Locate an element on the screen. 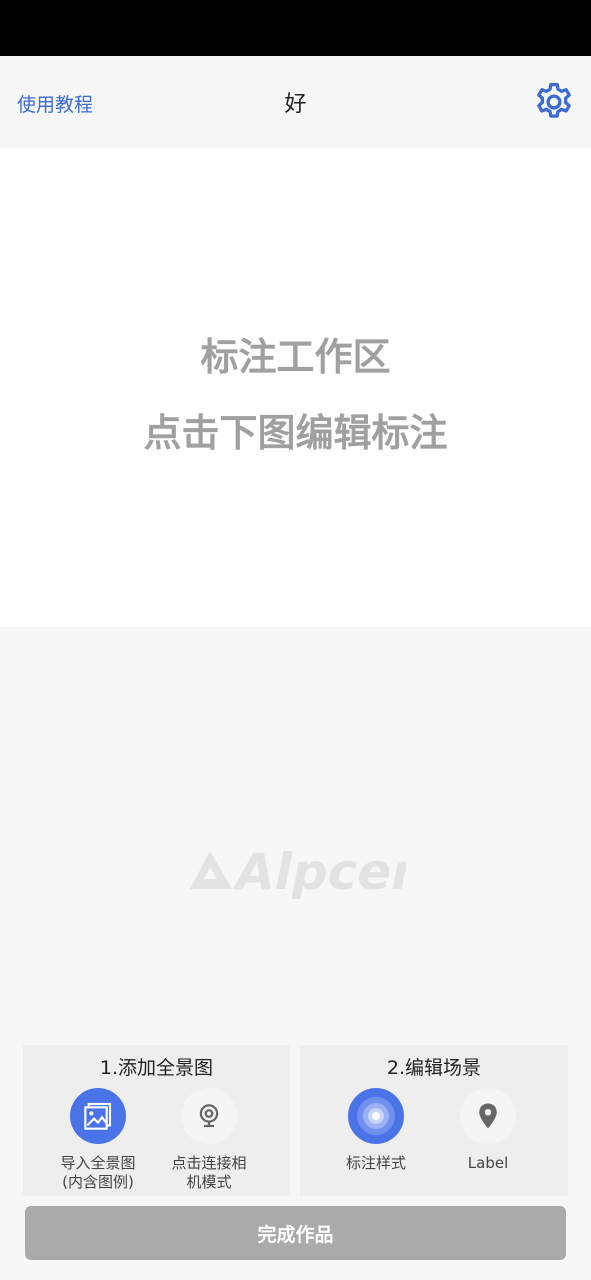 The height and width of the screenshot is (1280, 591). svg-text: Alpcer is located at coordinates (319, 871).